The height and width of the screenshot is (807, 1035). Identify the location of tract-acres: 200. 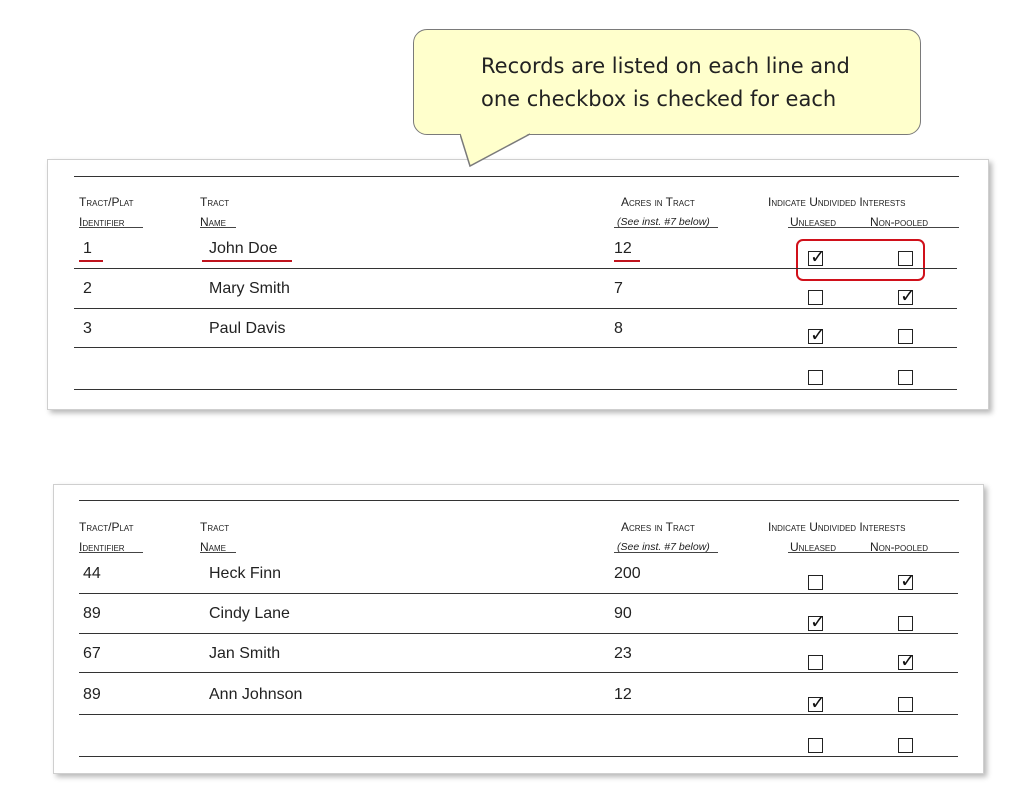
(627, 573).